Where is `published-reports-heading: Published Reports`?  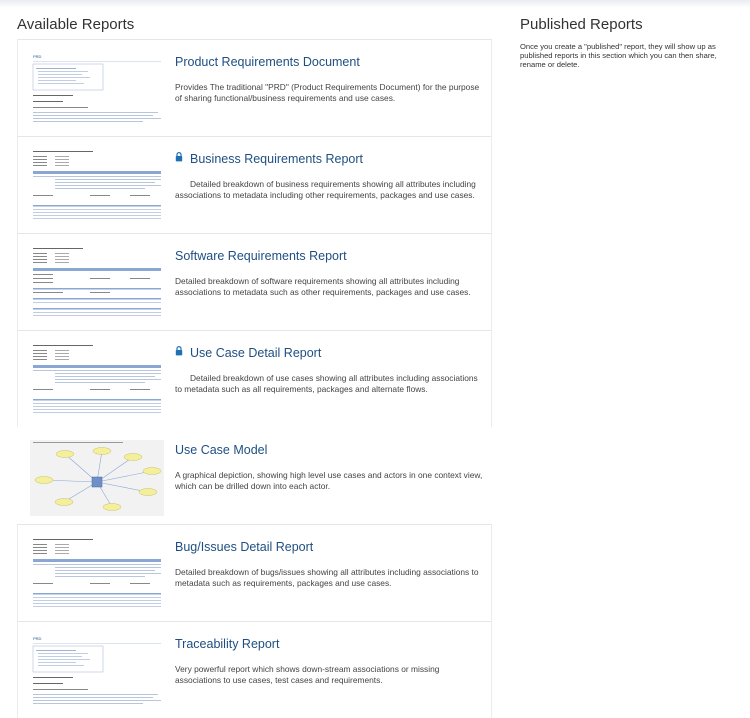 published-reports-heading: Published Reports is located at coordinates (581, 24).